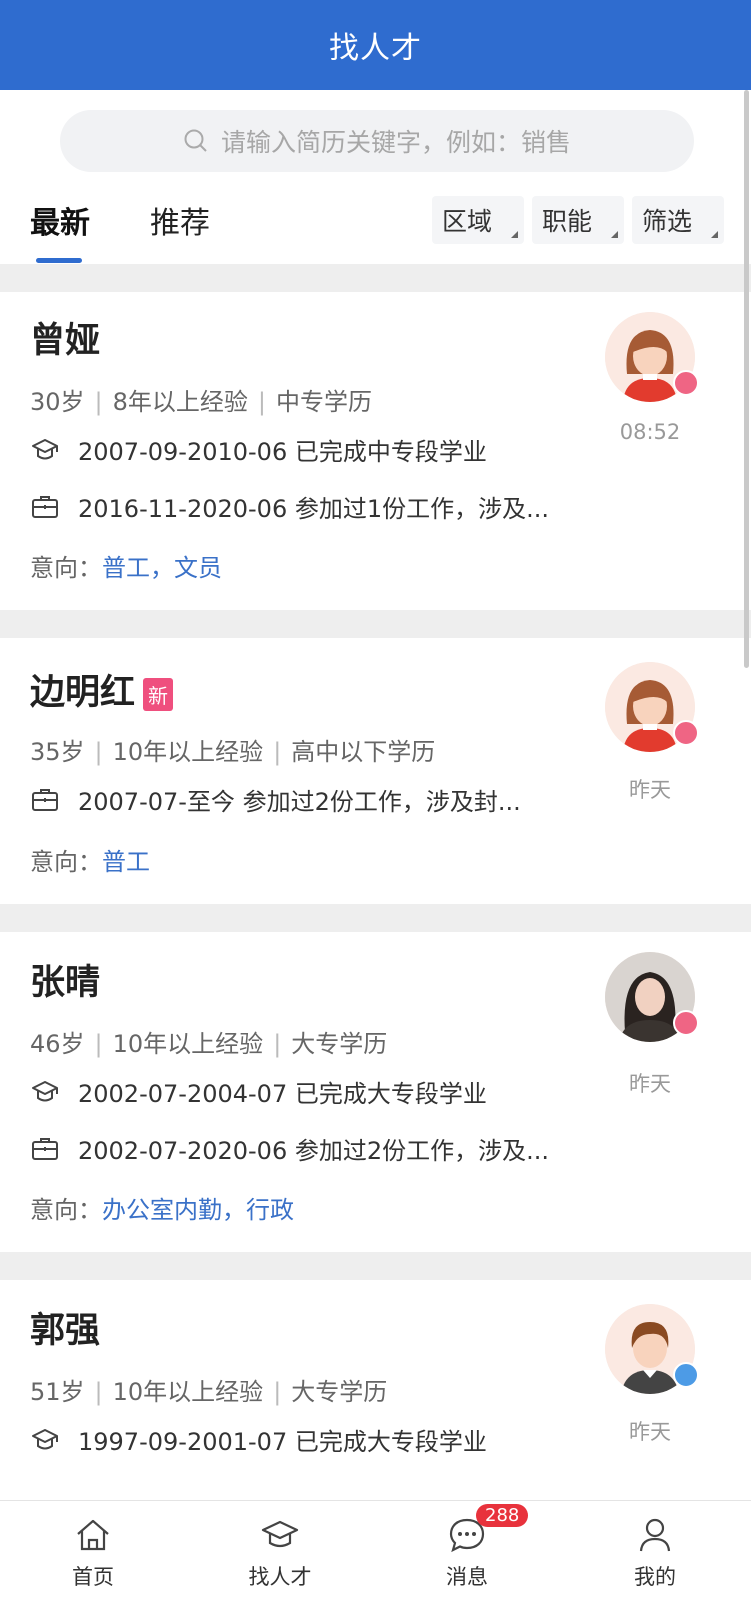  I want to click on search-area: 请输入简历关键字，例如：销售, so click(375, 138).